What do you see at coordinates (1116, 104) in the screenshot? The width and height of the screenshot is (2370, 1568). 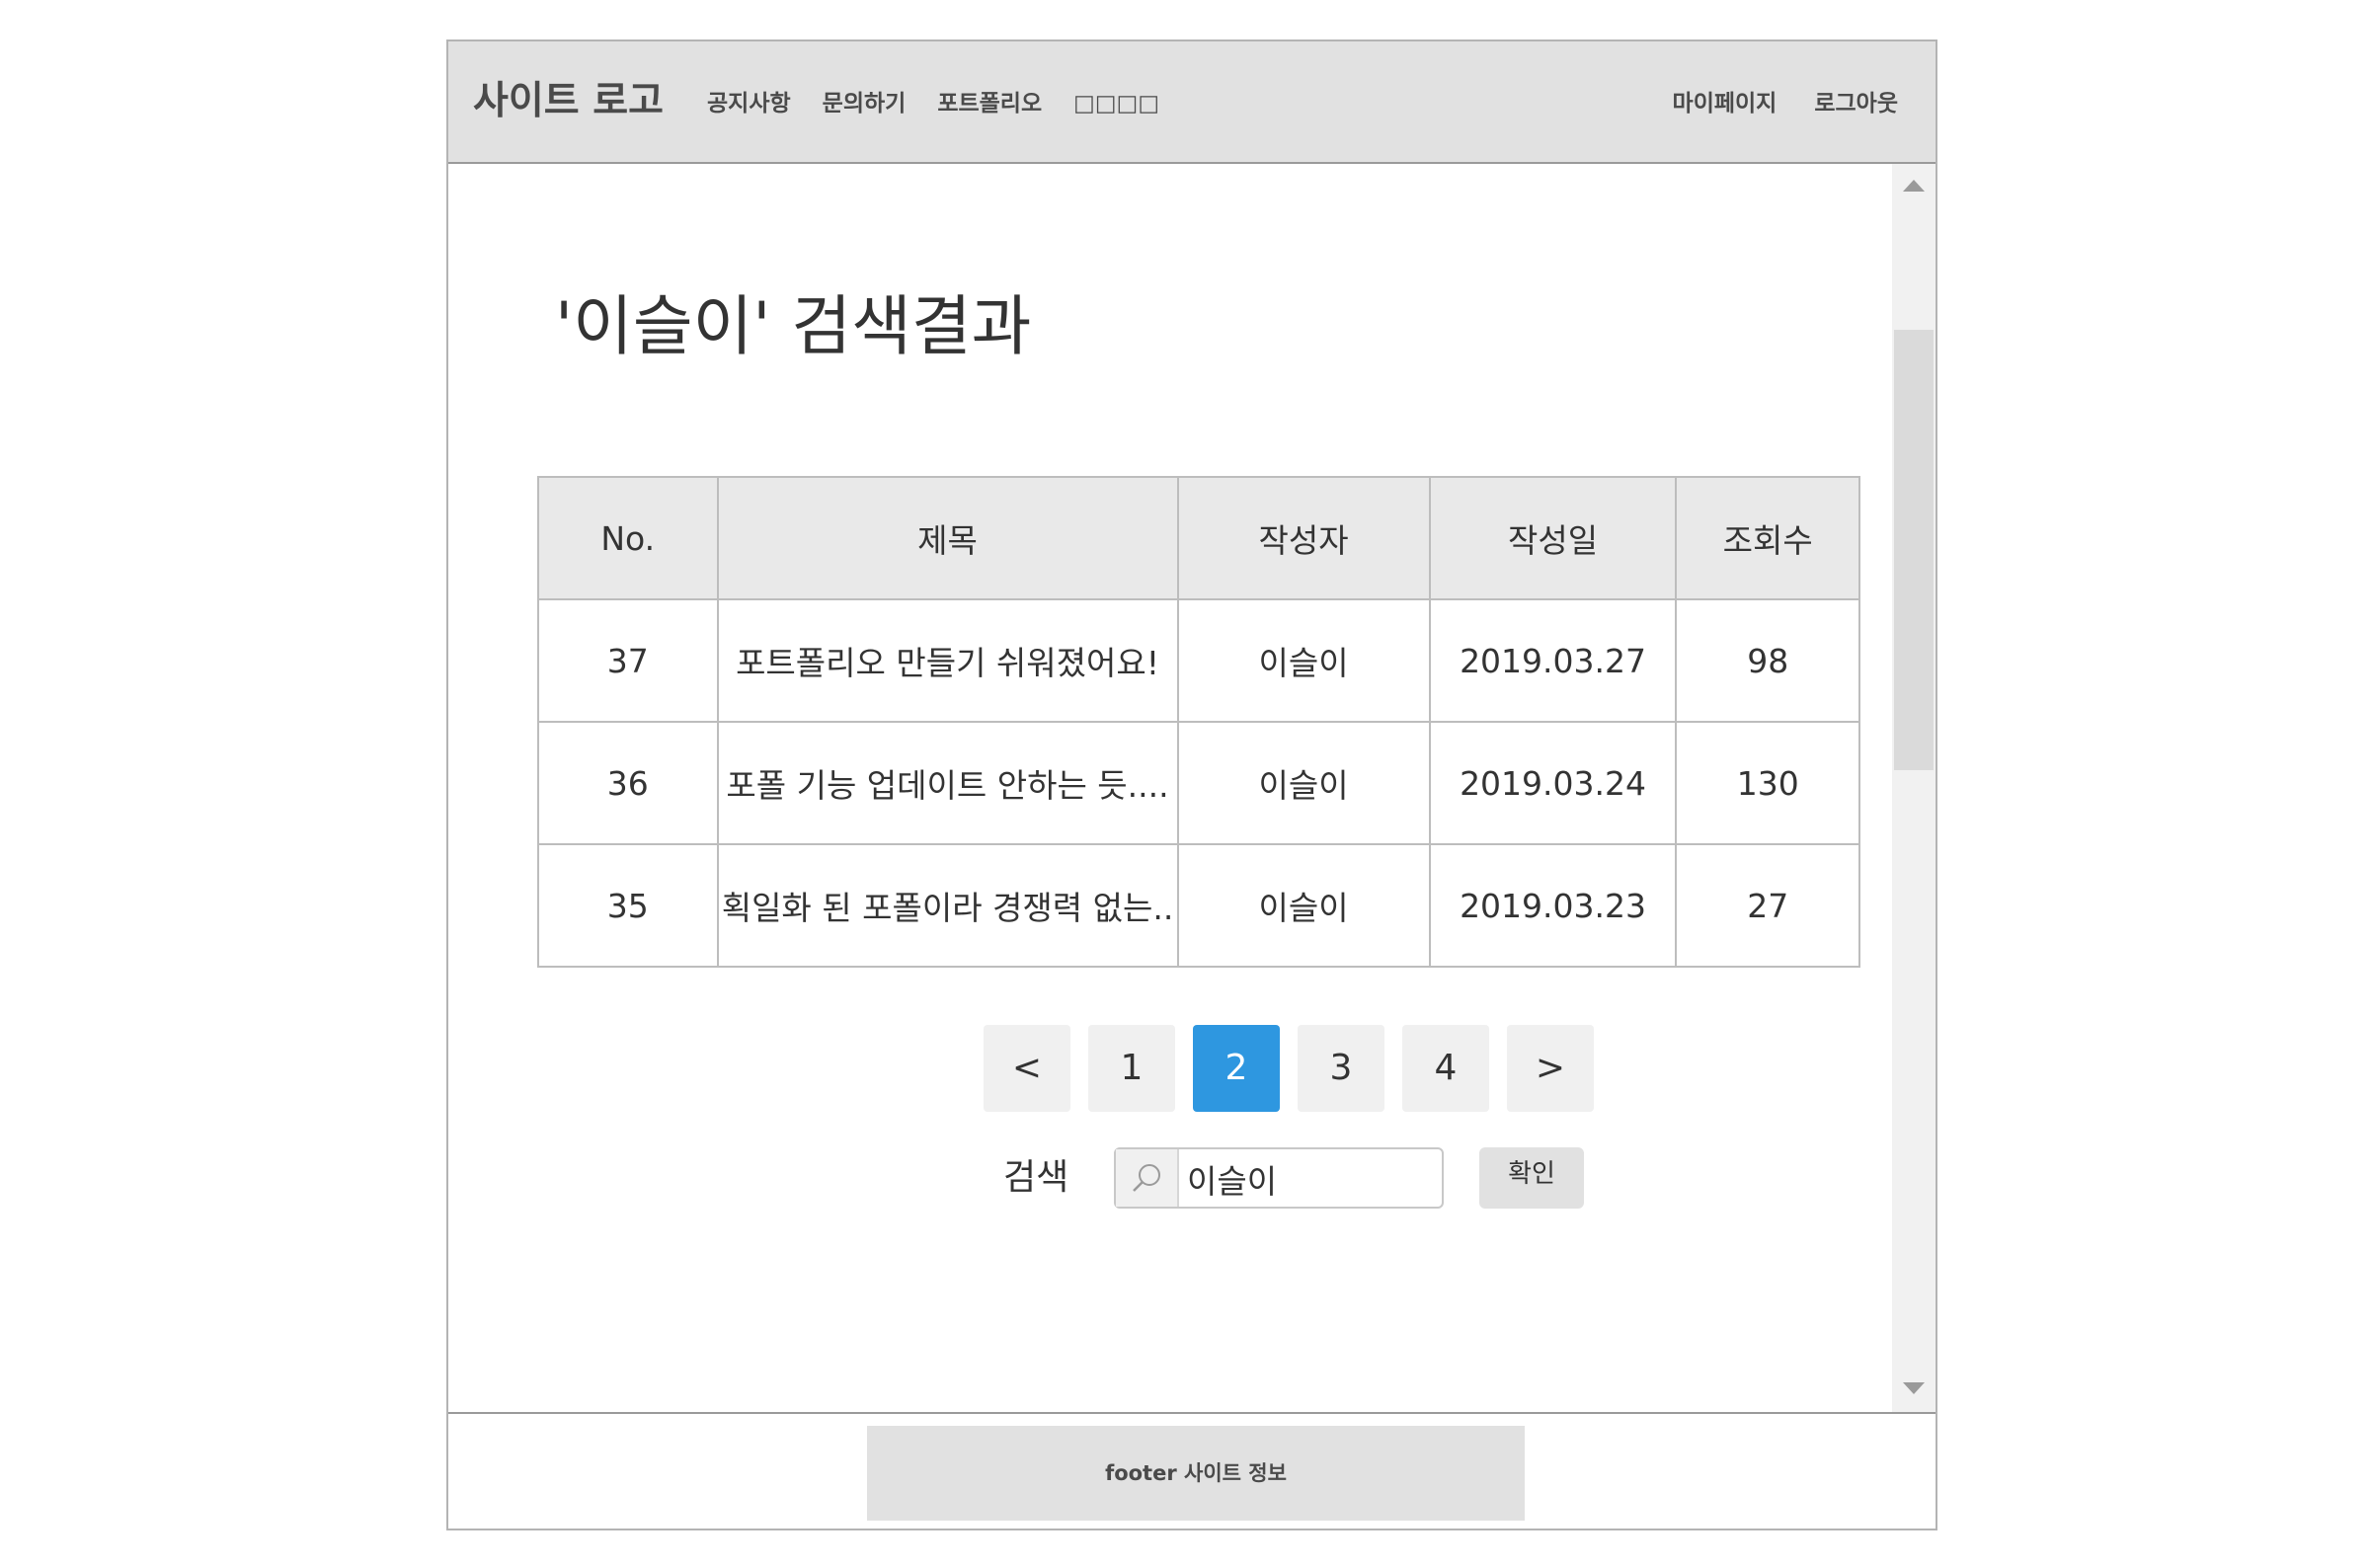 I see `nav-item-placeholder: □□□□` at bounding box center [1116, 104].